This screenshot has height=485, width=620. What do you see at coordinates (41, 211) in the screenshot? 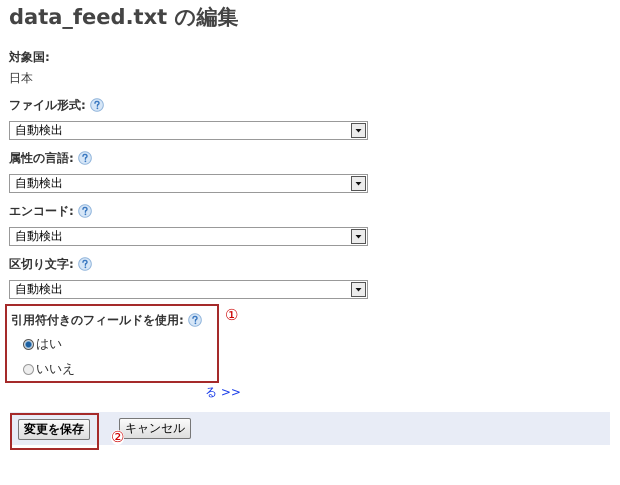
I see `field-label: エンコード:` at bounding box center [41, 211].